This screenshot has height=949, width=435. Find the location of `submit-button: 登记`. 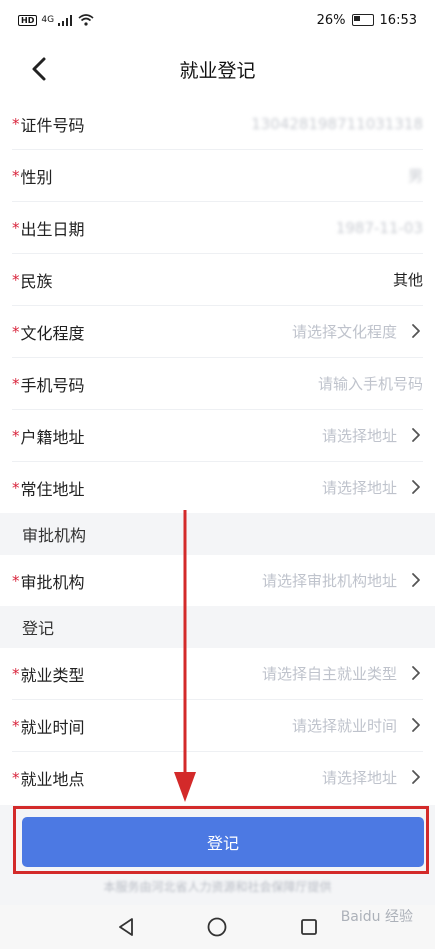

submit-button: 登记 is located at coordinates (223, 842).